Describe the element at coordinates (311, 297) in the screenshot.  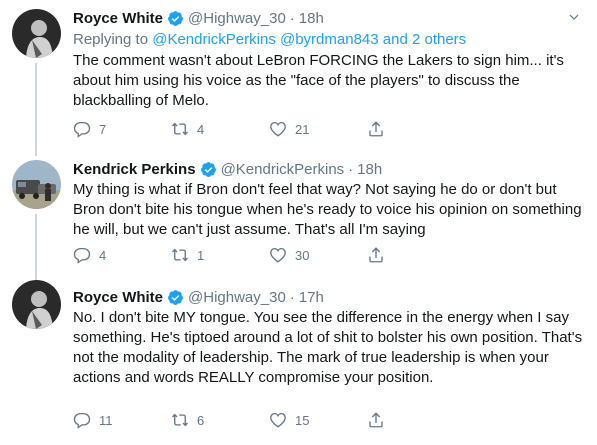
I see `timestamp: 17h` at that location.